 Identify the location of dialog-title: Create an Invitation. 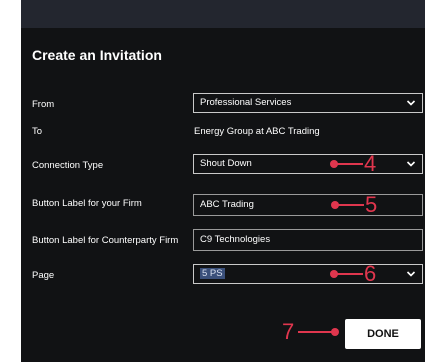
(97, 55).